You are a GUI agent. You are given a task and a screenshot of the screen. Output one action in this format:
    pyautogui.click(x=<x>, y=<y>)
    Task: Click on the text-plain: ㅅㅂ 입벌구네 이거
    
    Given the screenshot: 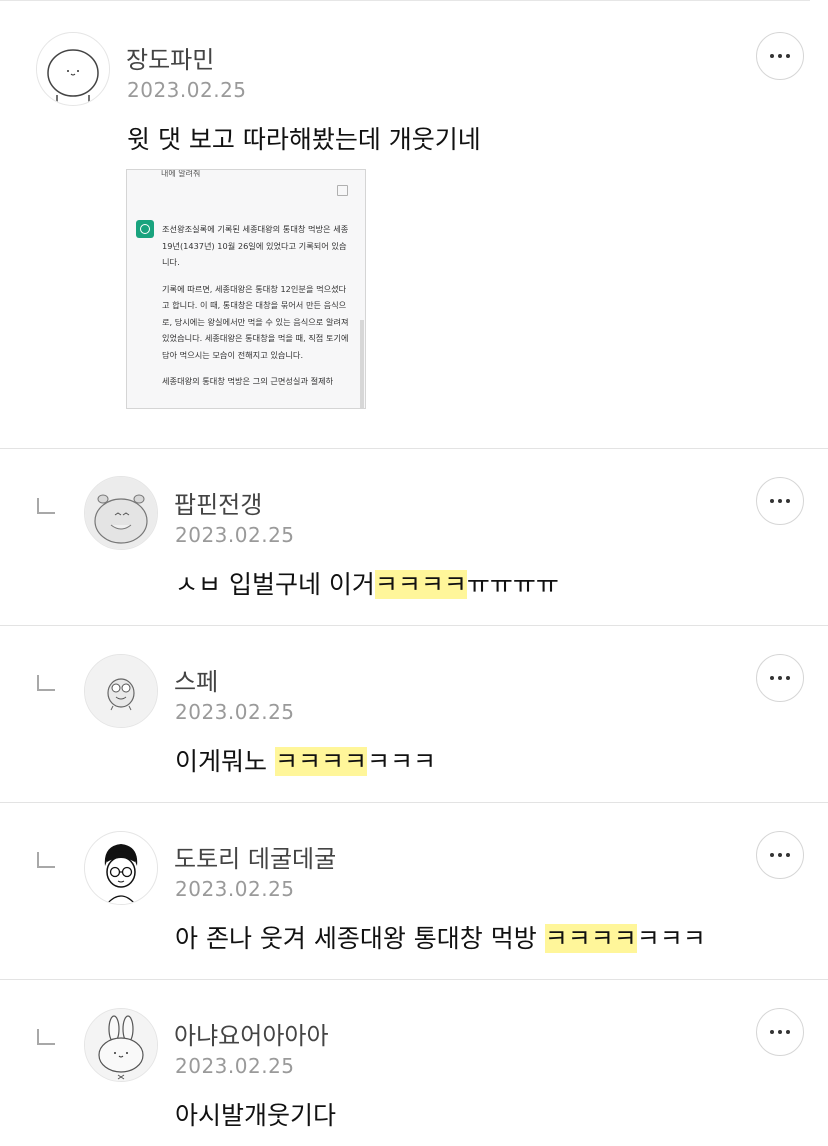 What is the action you would take?
    pyautogui.click(x=275, y=584)
    